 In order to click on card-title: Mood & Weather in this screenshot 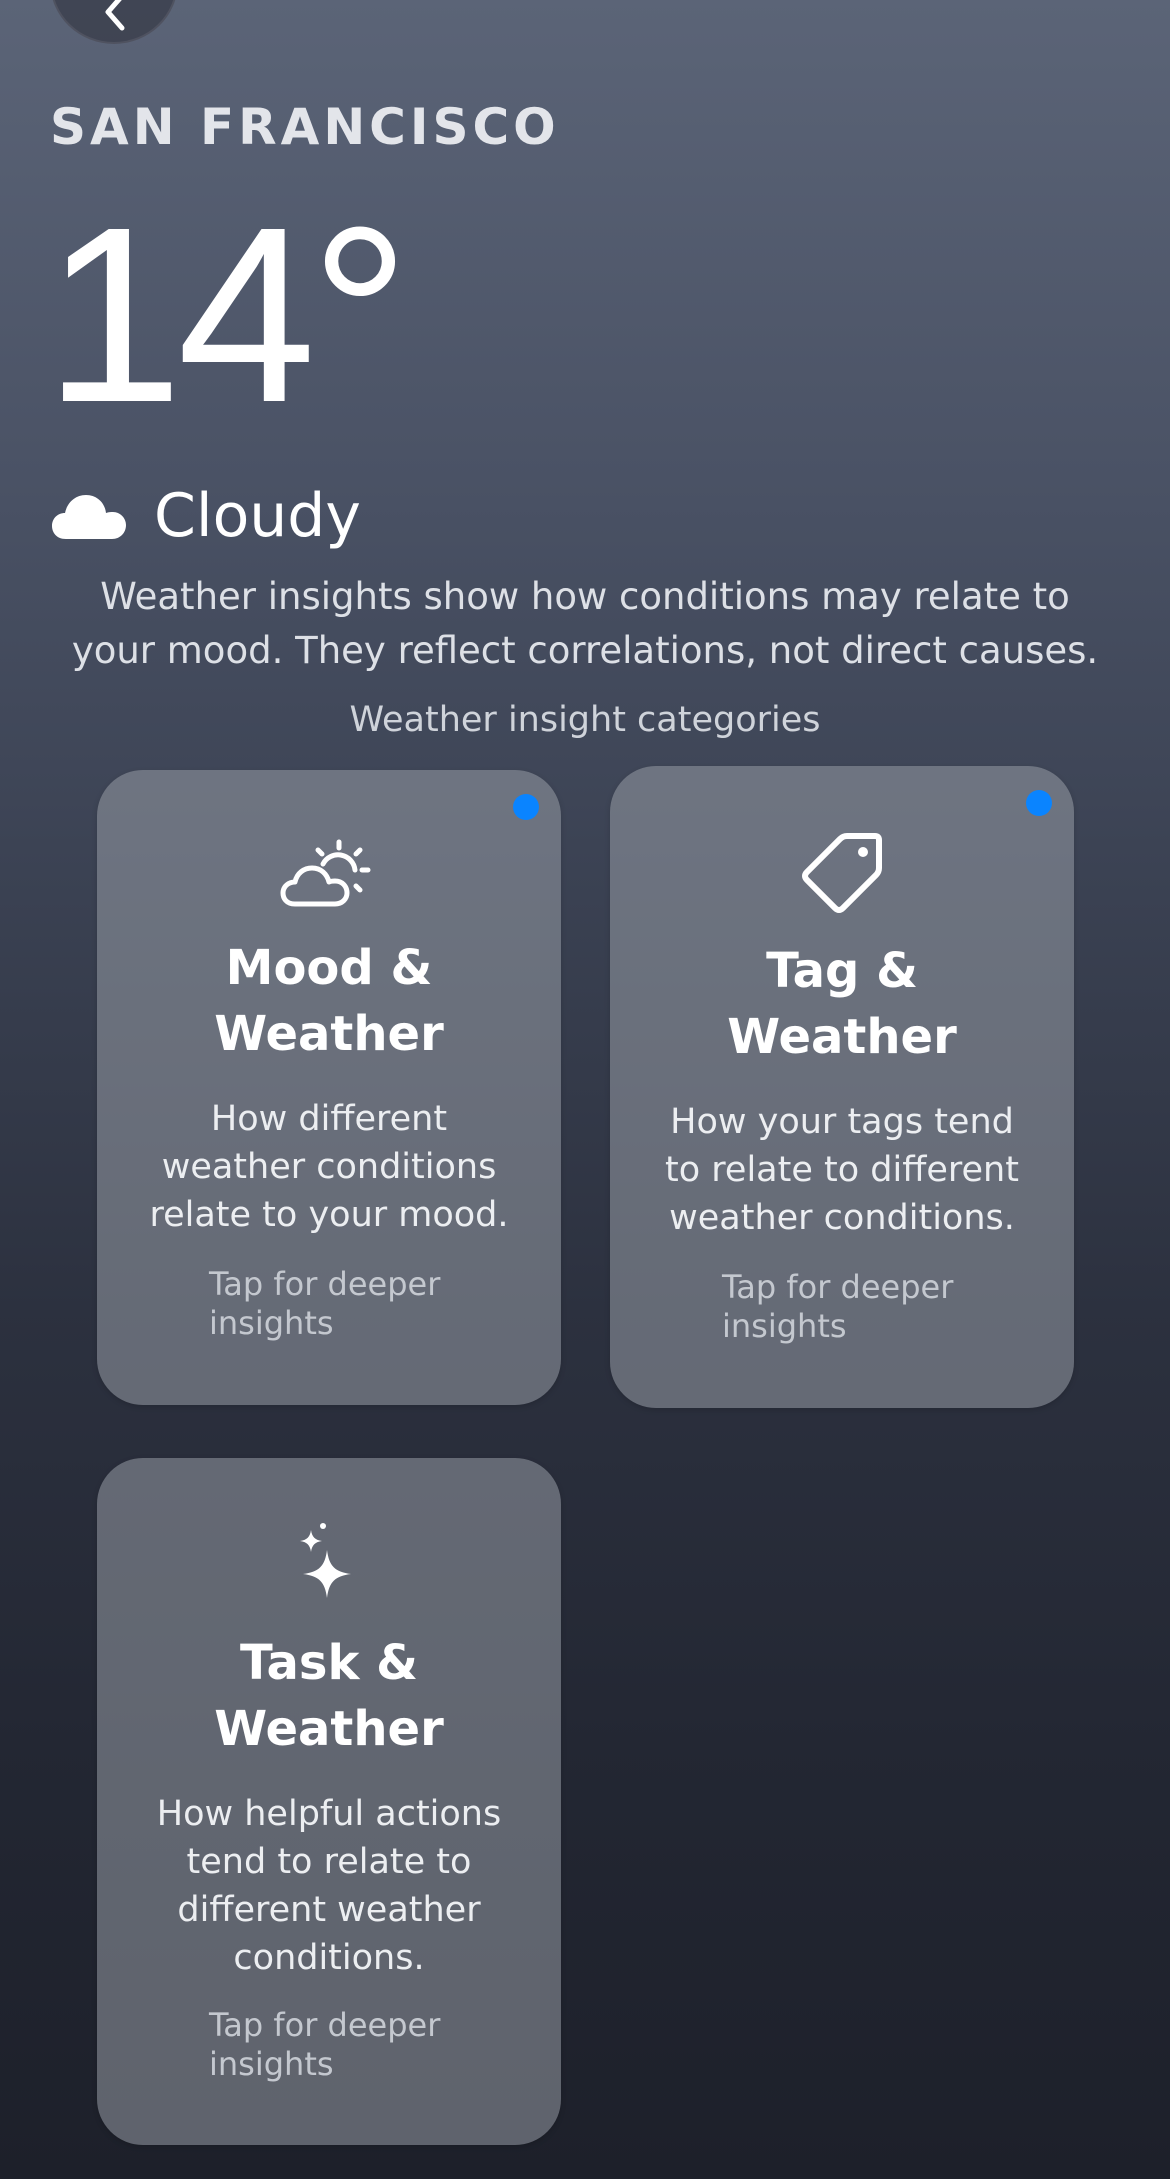, I will do `click(329, 1001)`.